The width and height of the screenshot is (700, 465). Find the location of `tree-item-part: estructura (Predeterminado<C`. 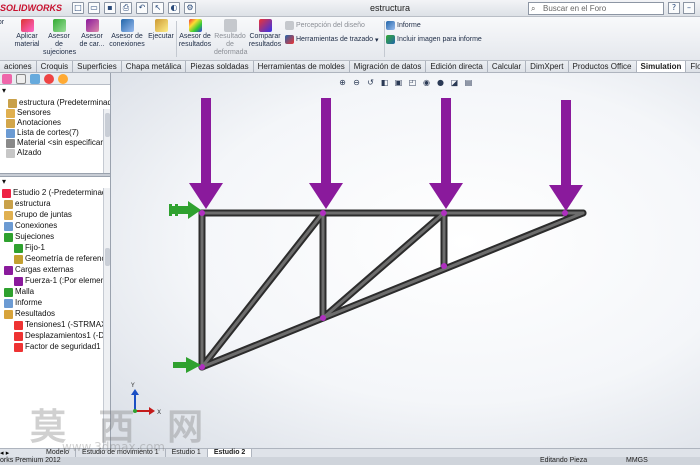

tree-item-part: estructura (Predeterminado<C is located at coordinates (59, 103).